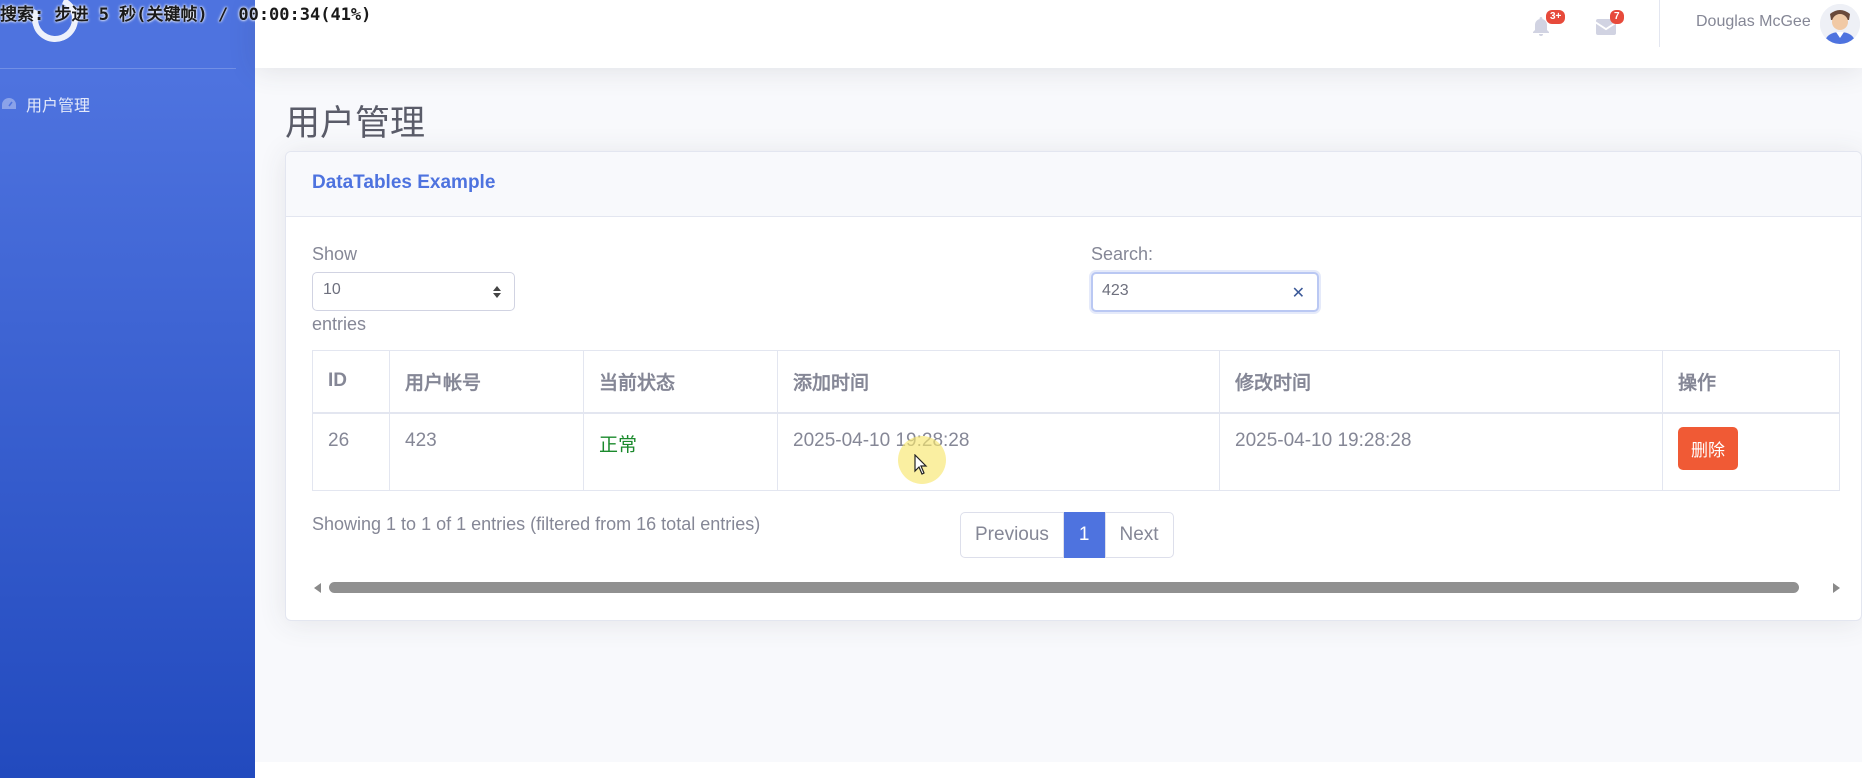 This screenshot has width=1862, height=778. Describe the element at coordinates (1441, 382) in the screenshot. I see `column-header-modified: 修改时间` at that location.